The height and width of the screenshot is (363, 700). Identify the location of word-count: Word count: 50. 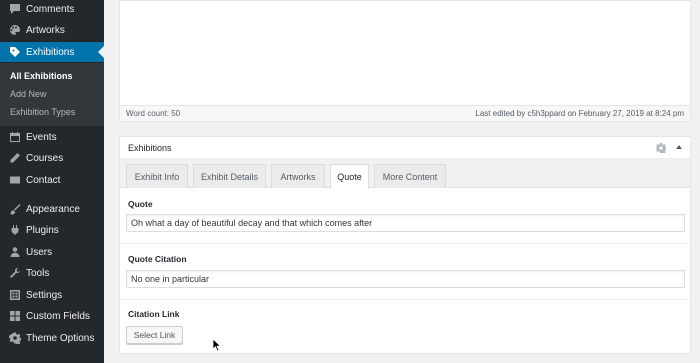
(153, 113).